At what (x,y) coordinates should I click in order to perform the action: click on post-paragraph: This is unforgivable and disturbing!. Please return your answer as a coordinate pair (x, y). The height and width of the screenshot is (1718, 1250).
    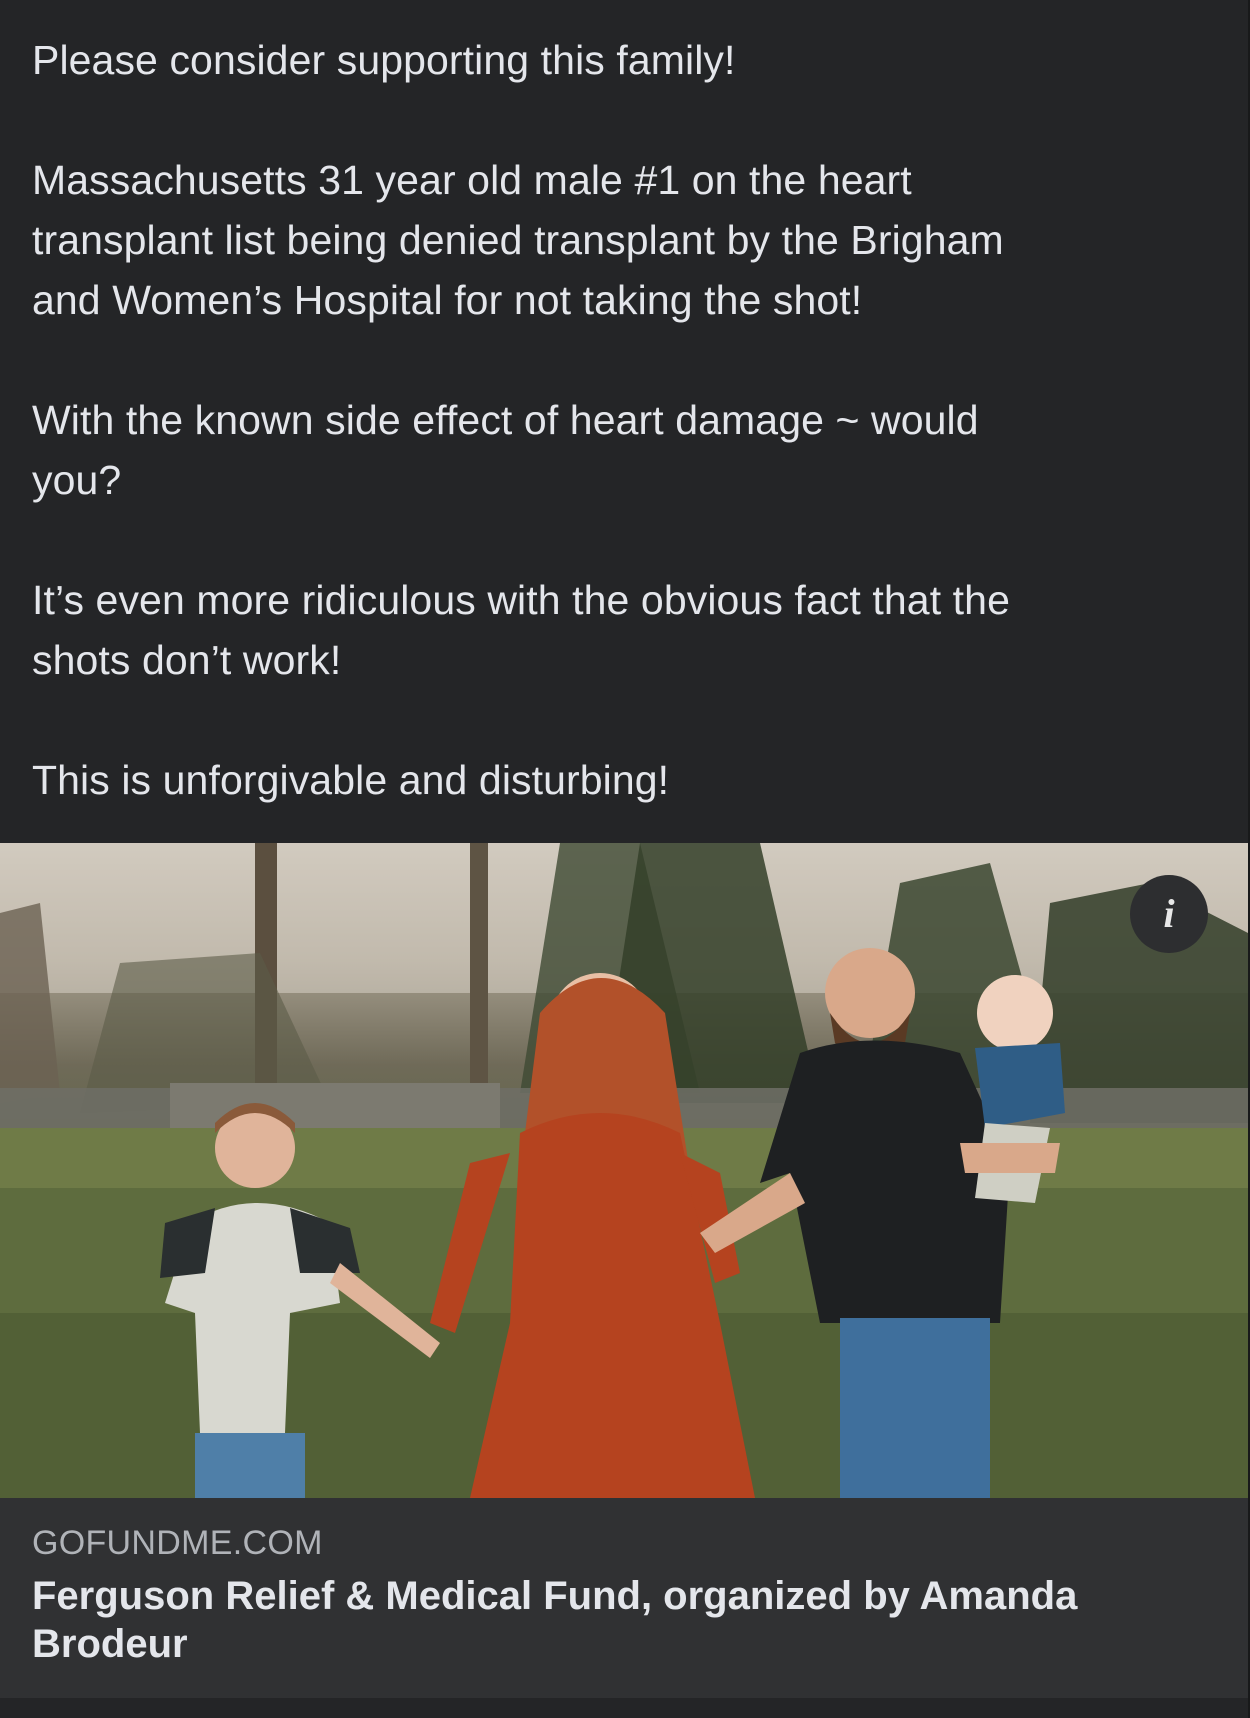
    Looking at the image, I should click on (351, 780).